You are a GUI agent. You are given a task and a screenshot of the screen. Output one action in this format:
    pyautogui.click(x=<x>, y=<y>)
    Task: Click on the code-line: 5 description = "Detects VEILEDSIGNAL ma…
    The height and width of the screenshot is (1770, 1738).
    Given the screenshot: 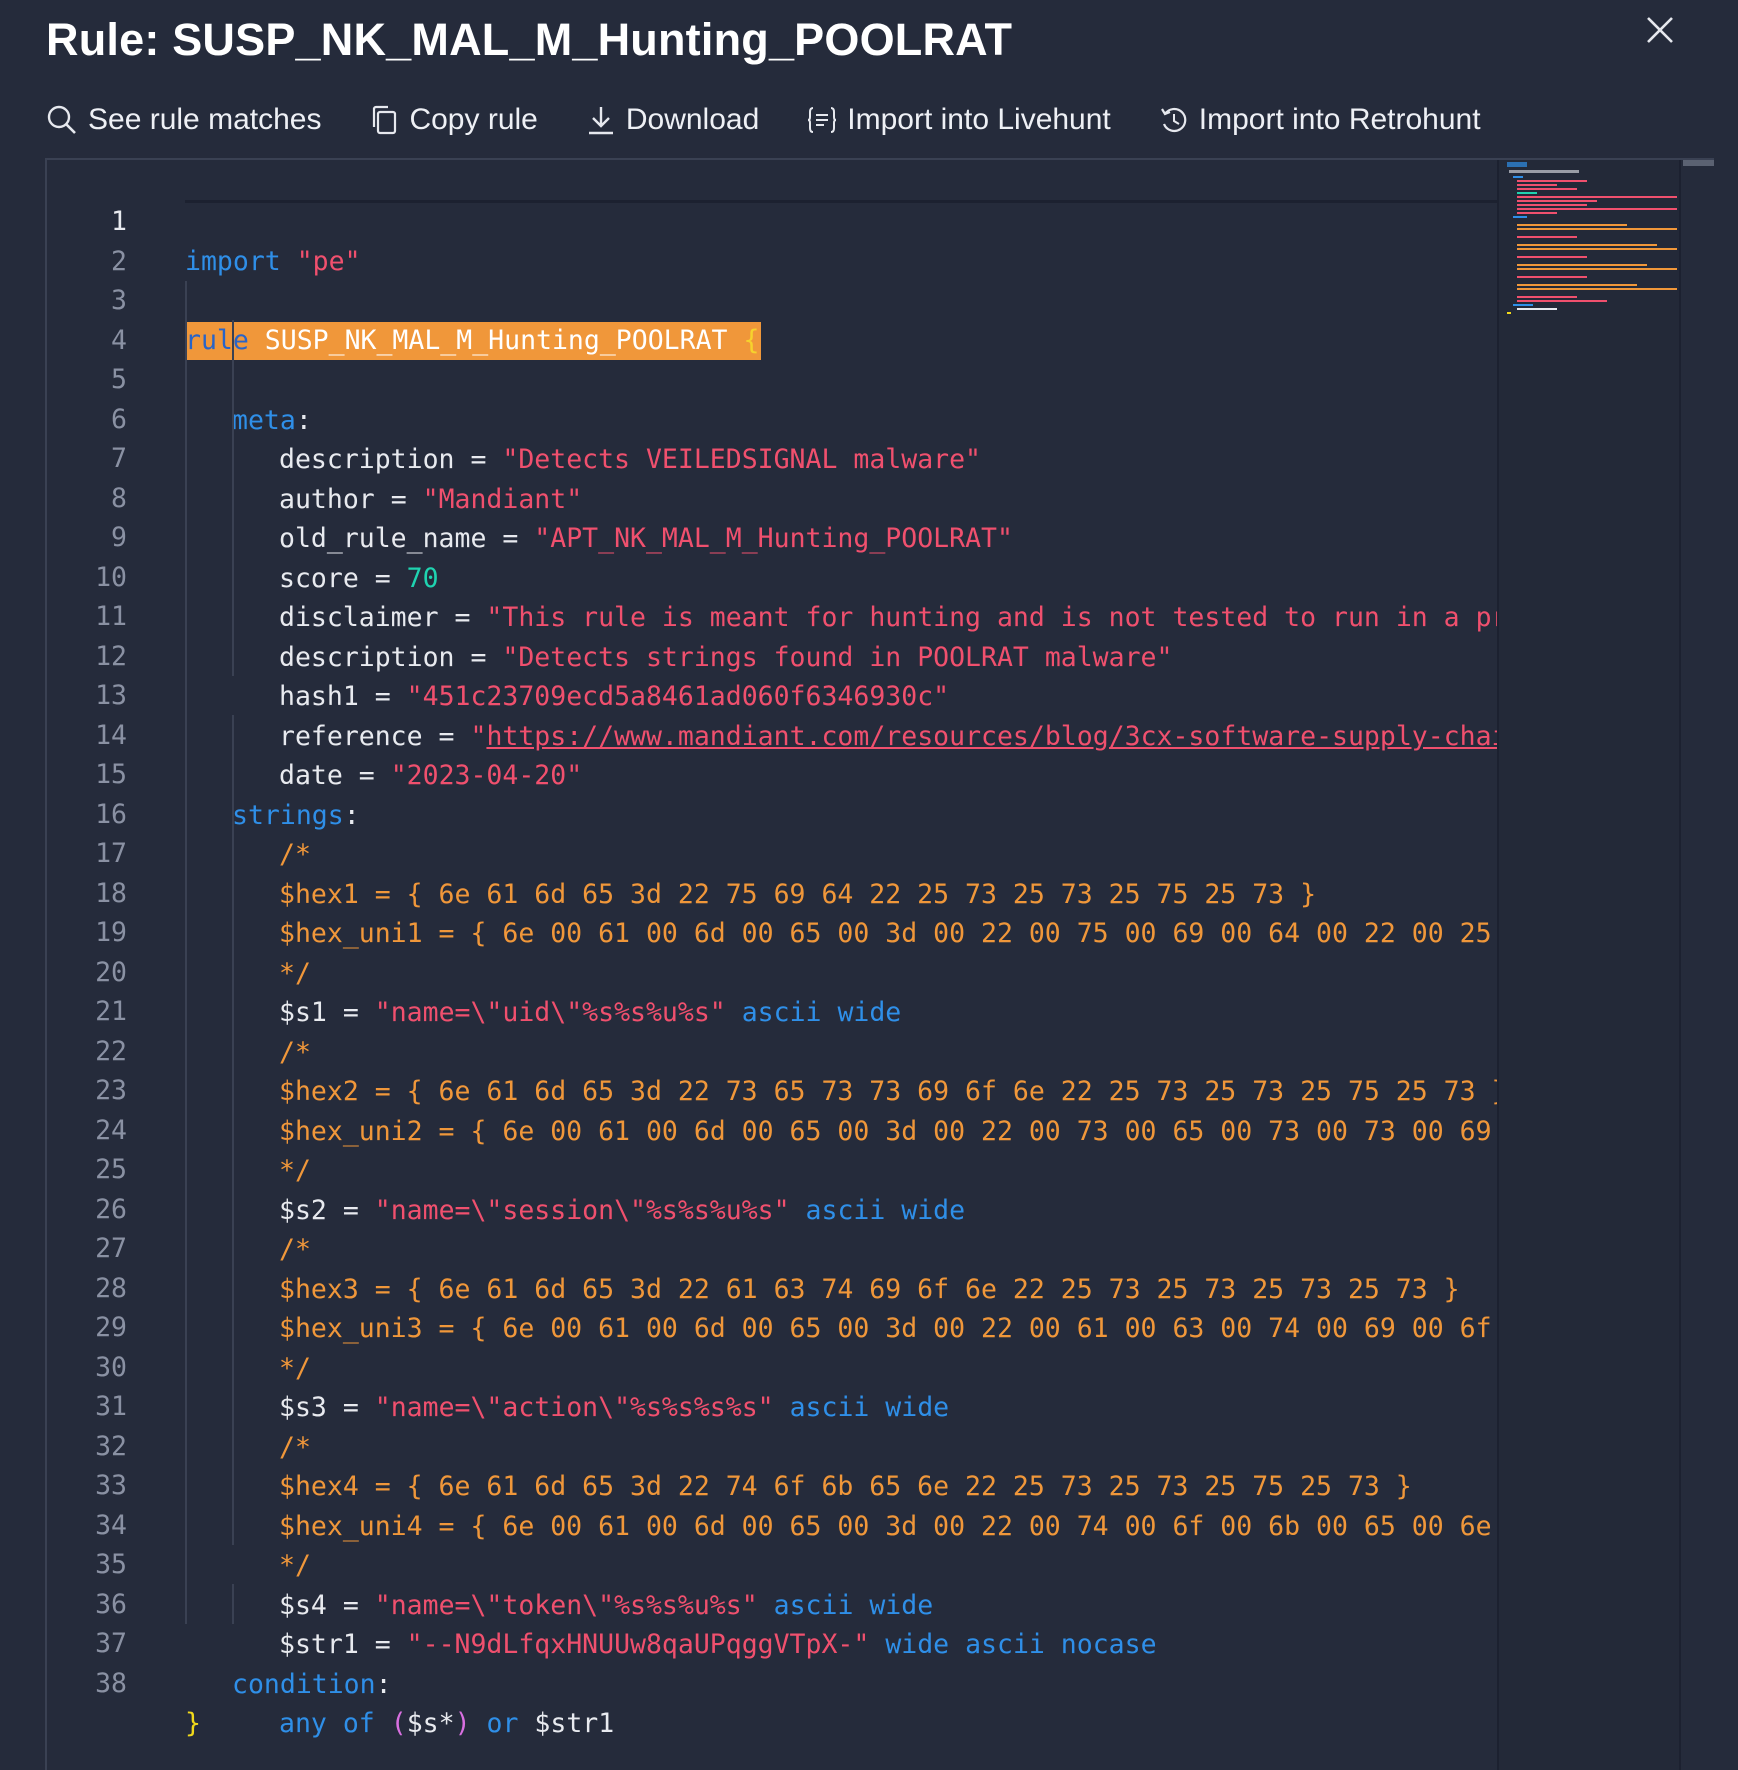 What is the action you would take?
    pyautogui.click(x=772, y=397)
    